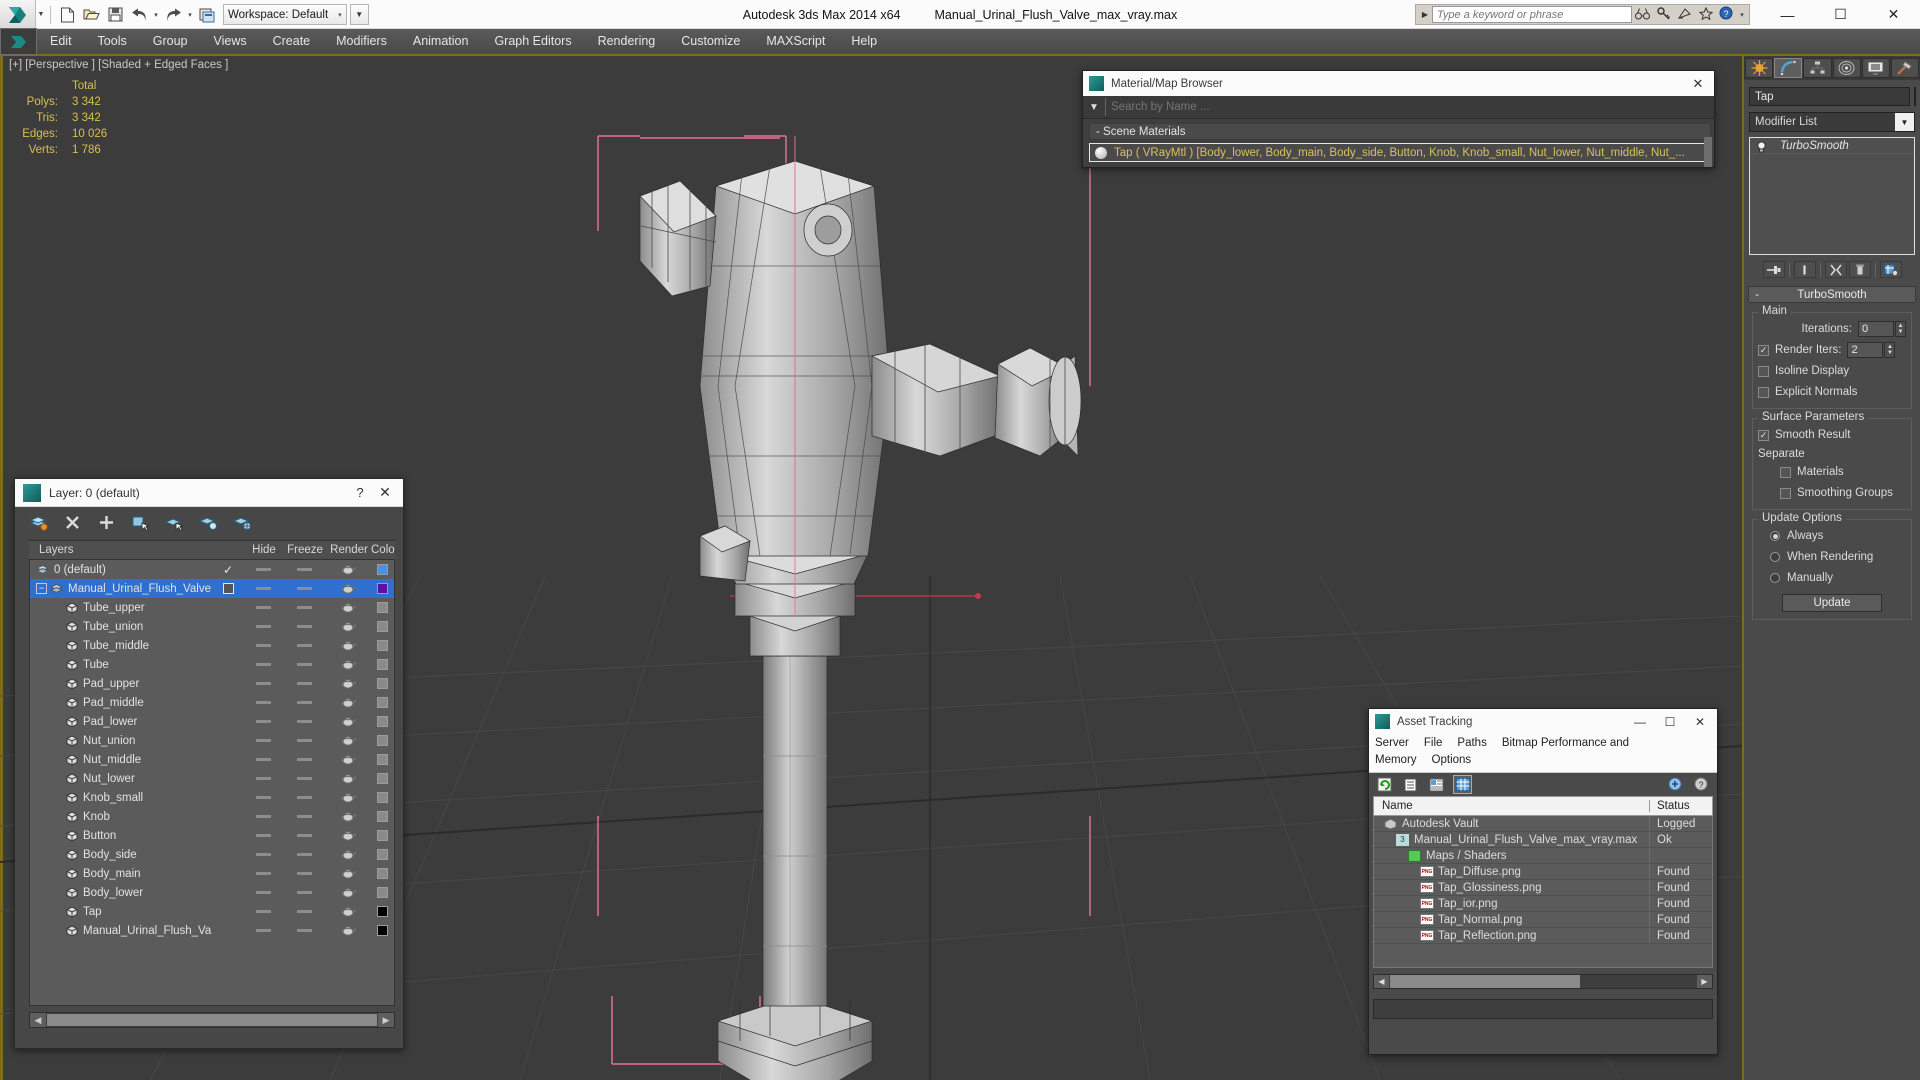  What do you see at coordinates (627, 41) in the screenshot?
I see `menu-item-rendering: Rendering` at bounding box center [627, 41].